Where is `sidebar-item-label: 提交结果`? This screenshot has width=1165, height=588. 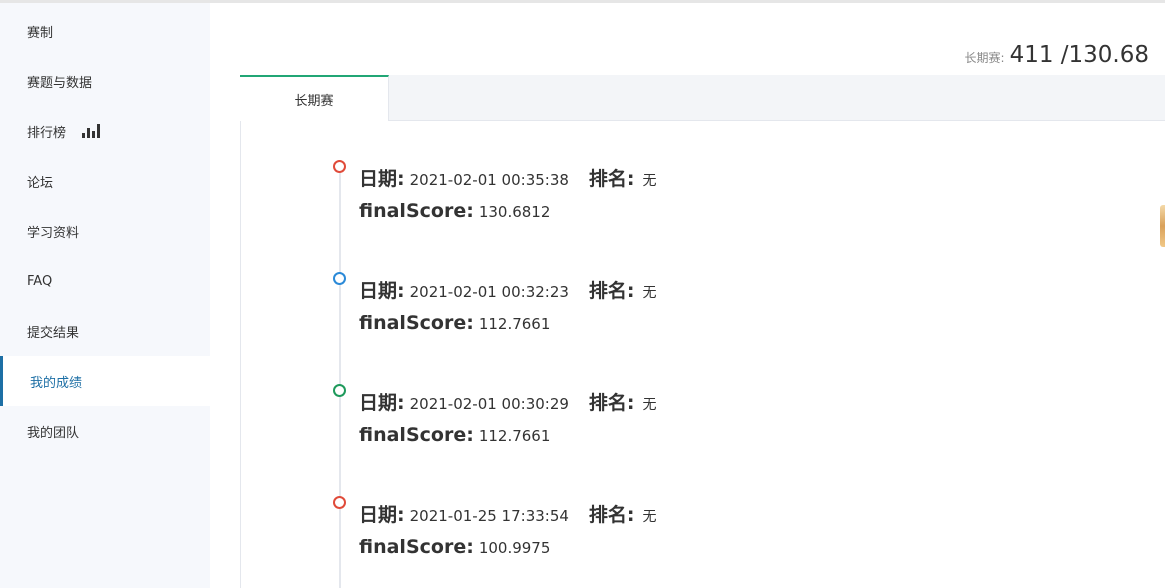 sidebar-item-label: 提交结果 is located at coordinates (53, 333).